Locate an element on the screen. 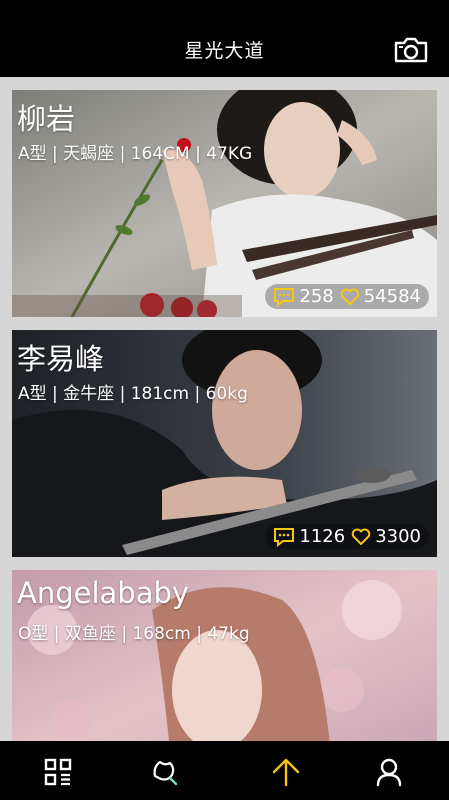  bottom-tab-bar is located at coordinates (224, 770).